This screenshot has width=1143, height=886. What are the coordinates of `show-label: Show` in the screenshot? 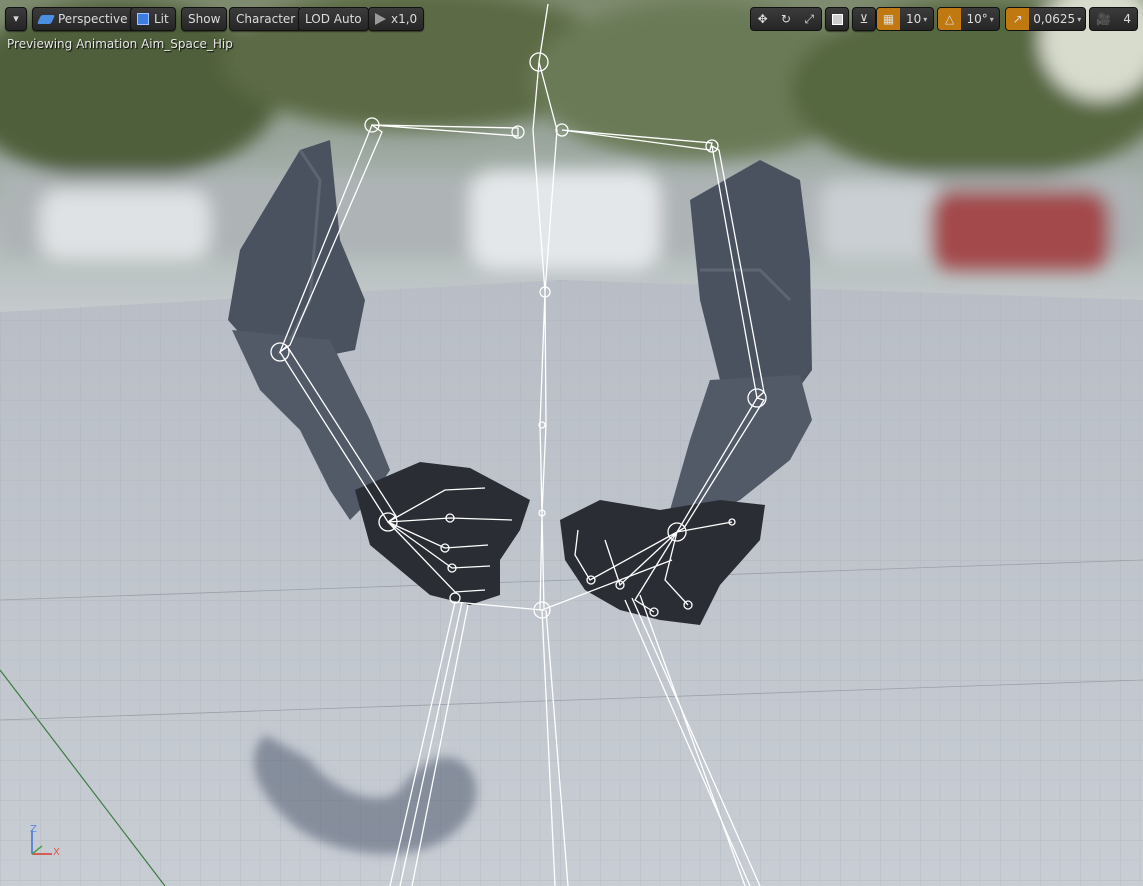 It's located at (204, 19).